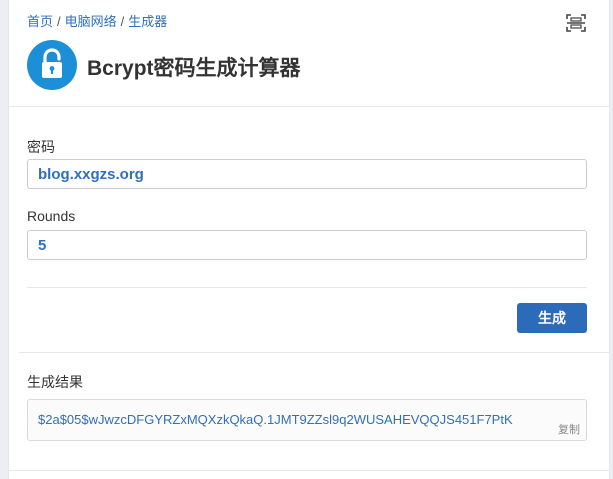 This screenshot has height=479, width=613. What do you see at coordinates (147, 21) in the screenshot?
I see `breadcrumb-current: 生成器` at bounding box center [147, 21].